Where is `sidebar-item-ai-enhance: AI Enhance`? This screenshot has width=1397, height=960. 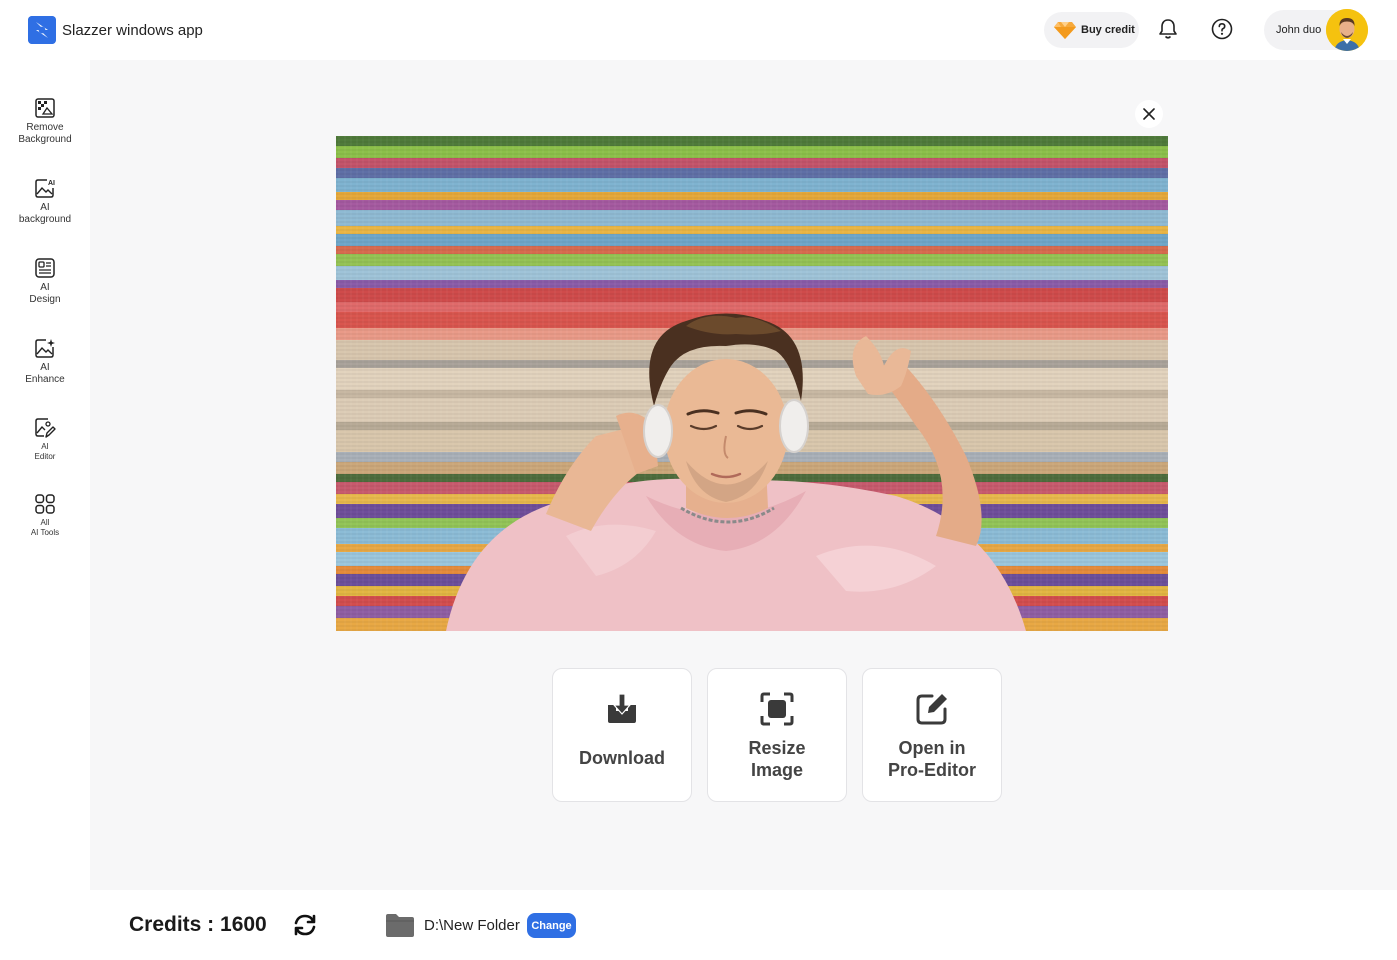
sidebar-item-ai-enhance: AI Enhance is located at coordinates (45, 361).